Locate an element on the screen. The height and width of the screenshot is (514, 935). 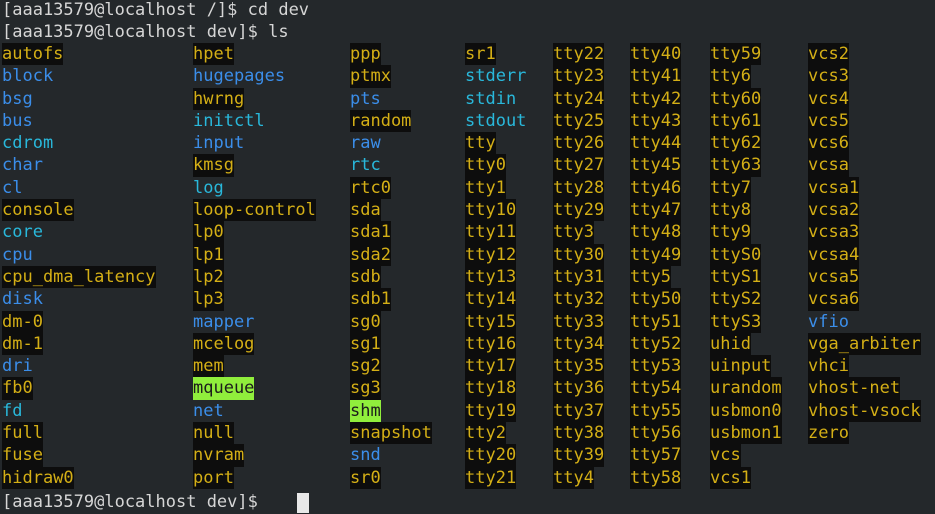
ls-entry: disk is located at coordinates (22, 299).